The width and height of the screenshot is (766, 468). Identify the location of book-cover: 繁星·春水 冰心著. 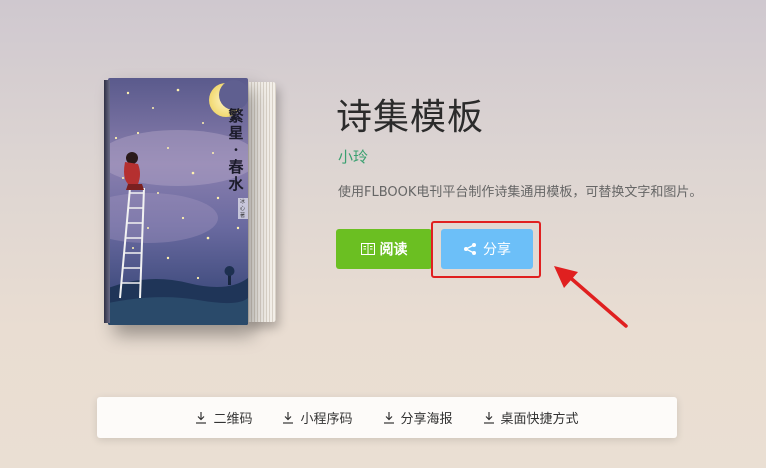
(178, 201).